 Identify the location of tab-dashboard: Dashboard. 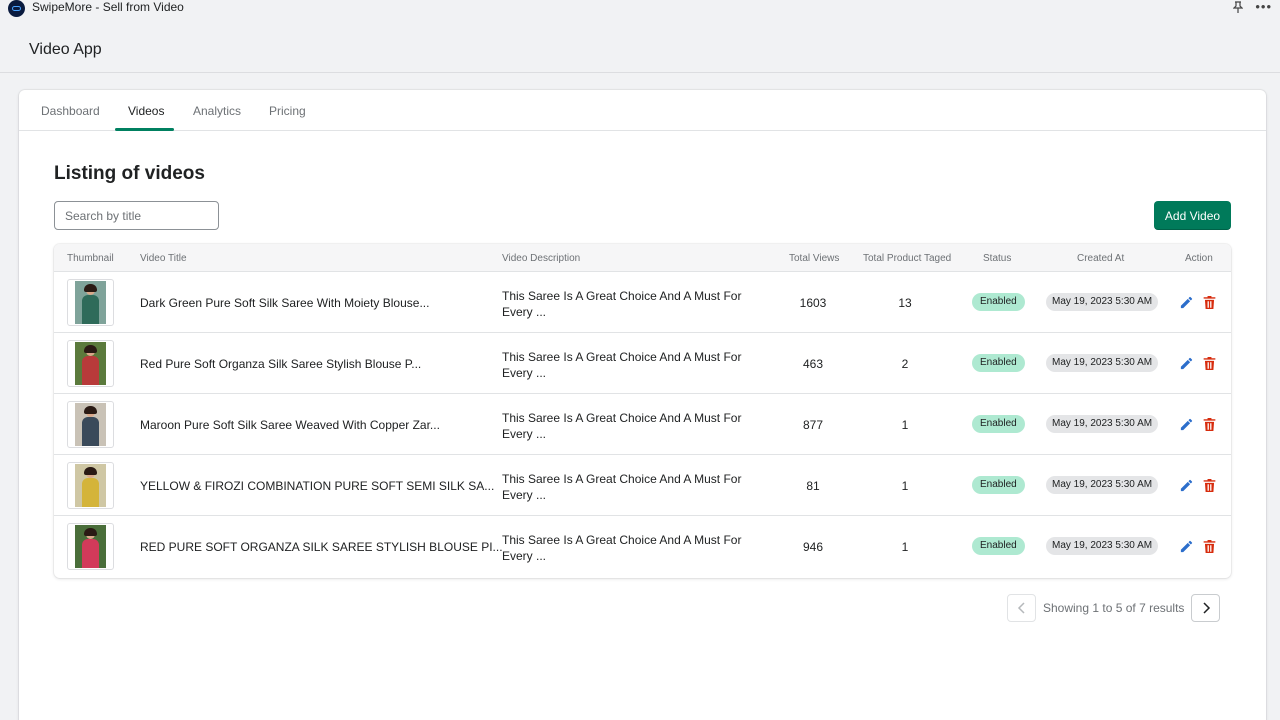
(70, 111).